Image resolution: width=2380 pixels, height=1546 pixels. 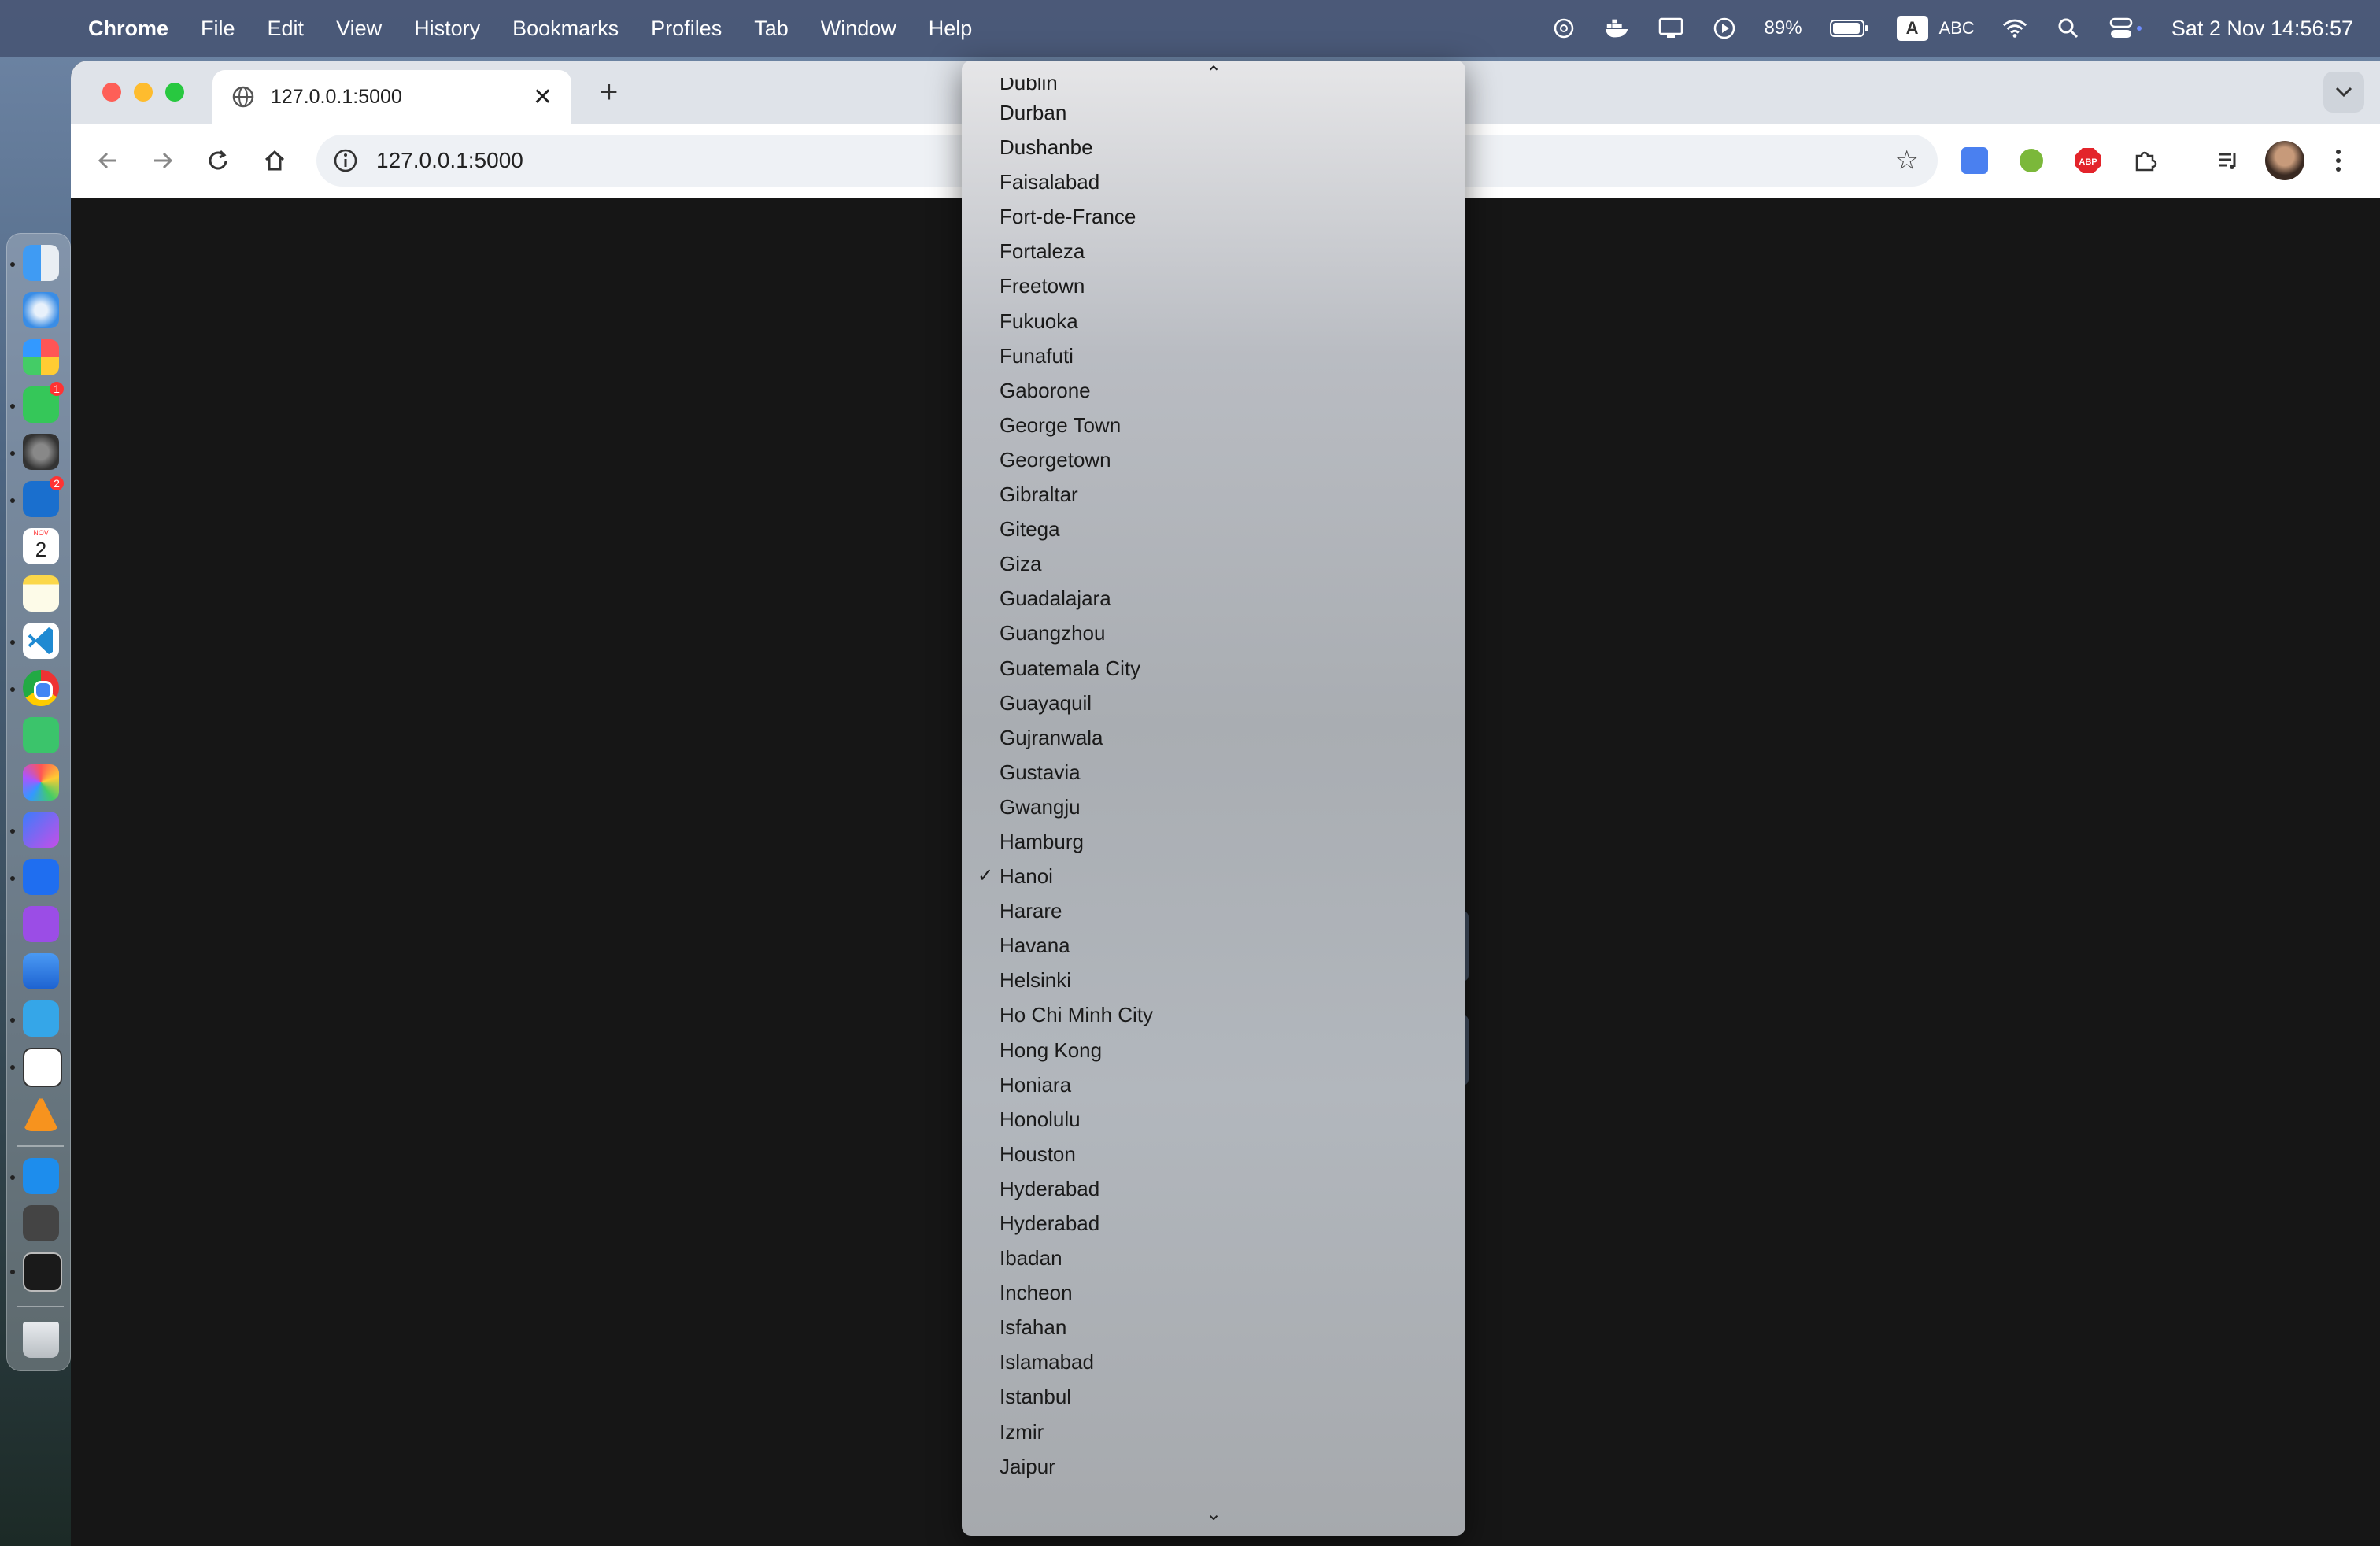 I want to click on back-arrow-icon, so click(x=108, y=160).